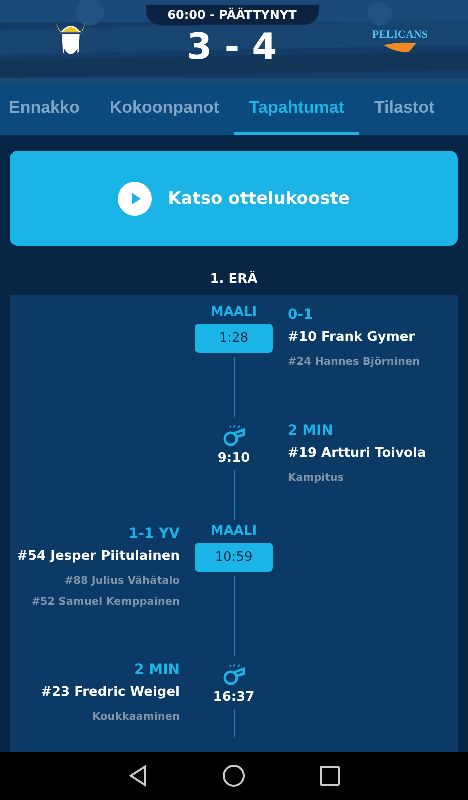 The width and height of the screenshot is (468, 800). Describe the element at coordinates (98, 557) in the screenshot. I see `player-name: #54 Jesper Piitulainen` at that location.